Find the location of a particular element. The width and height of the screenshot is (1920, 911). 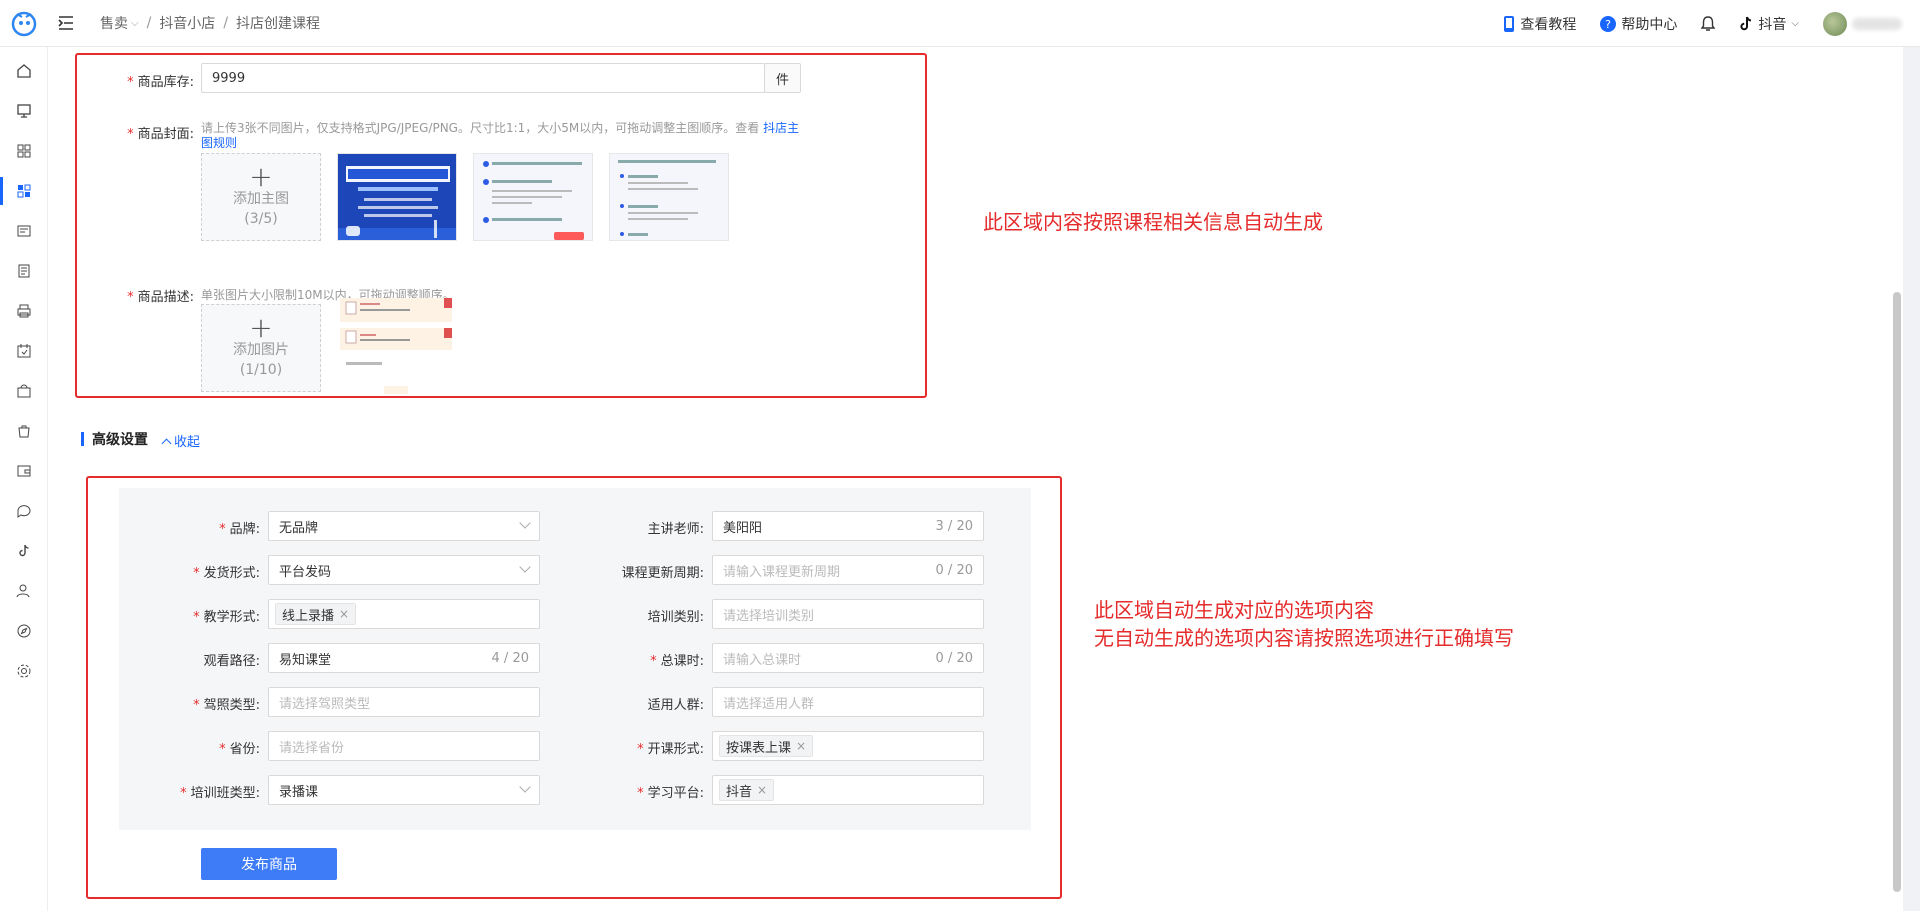

top-bar: 售卖 ⌵ / 抖音小店 / 抖店创建课程 查看教程 ? 帮助中心 抖音 ⌵ is located at coordinates (960, 23).